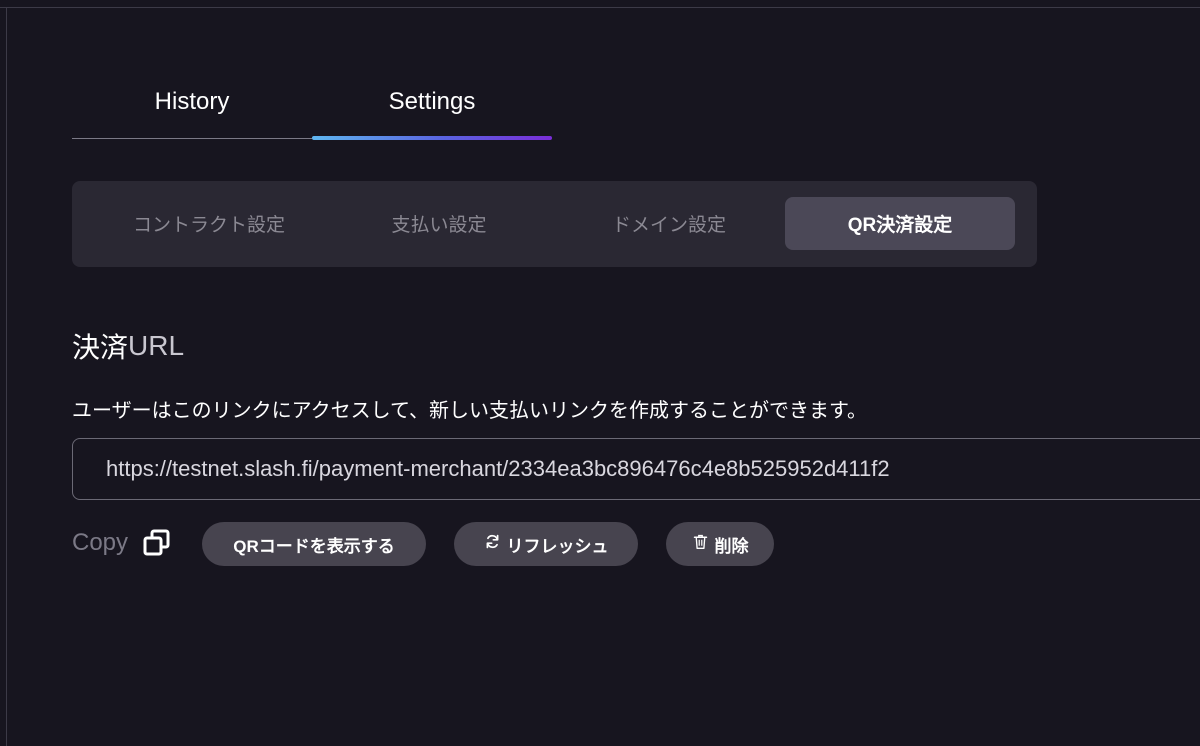 Image resolution: width=1200 pixels, height=746 pixels. What do you see at coordinates (557, 546) in the screenshot?
I see `refresh-label: リフレッシュ` at bounding box center [557, 546].